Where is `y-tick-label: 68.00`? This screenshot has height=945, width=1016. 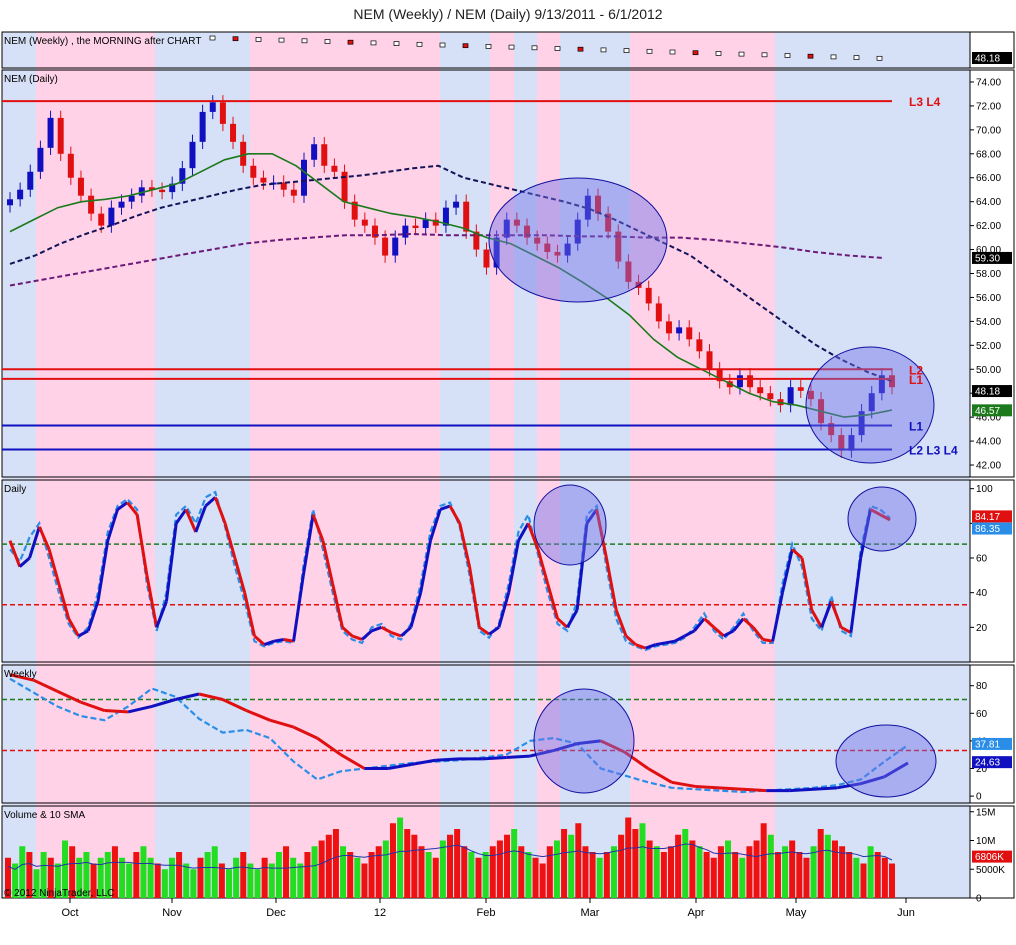
y-tick-label: 68.00 is located at coordinates (988, 154).